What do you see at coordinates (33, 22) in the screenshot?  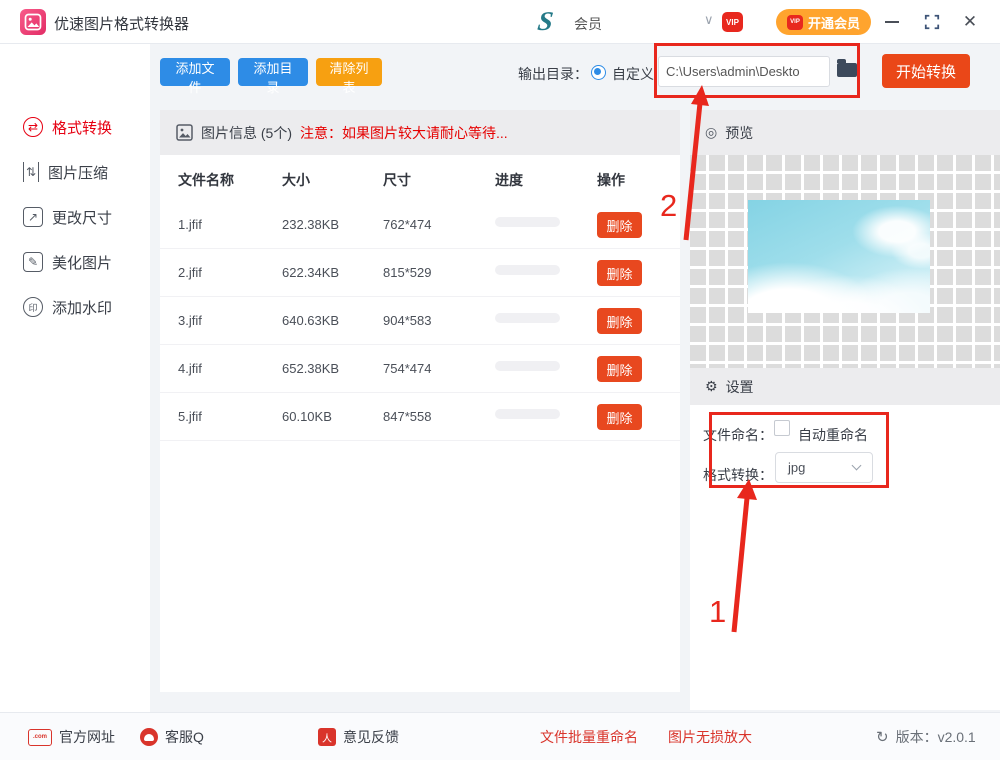 I see `app-logo-icon` at bounding box center [33, 22].